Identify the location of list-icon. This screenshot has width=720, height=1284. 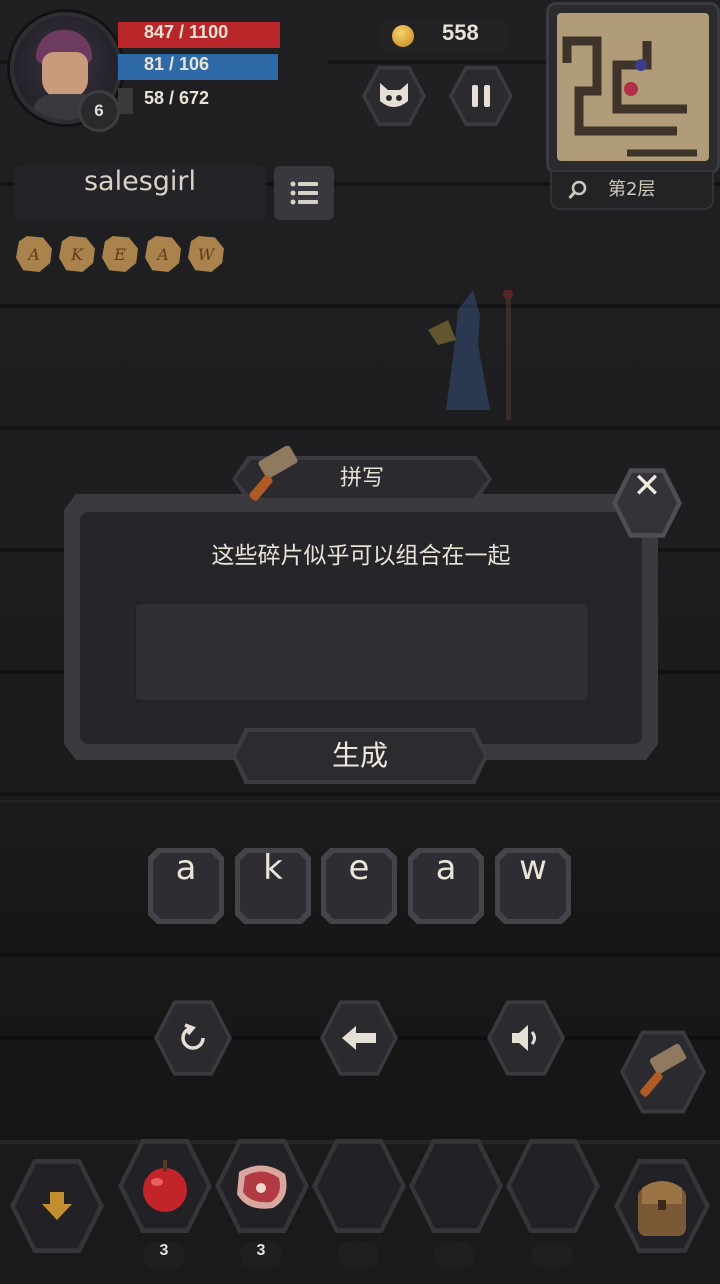
(304, 193).